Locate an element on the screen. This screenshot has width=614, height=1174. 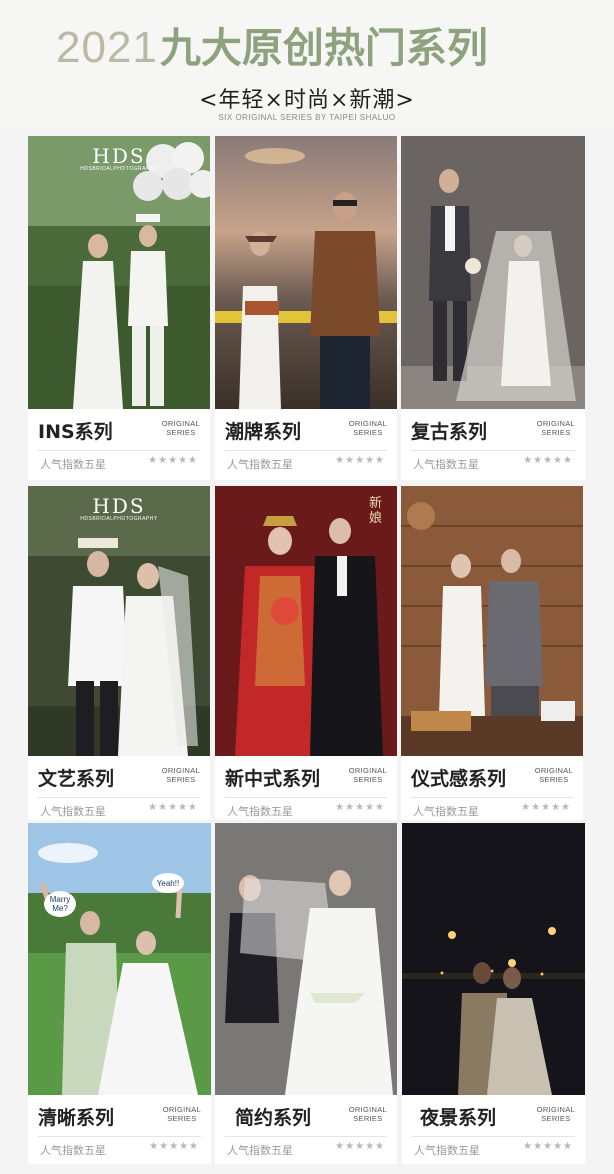
series-name: 简约系列 is located at coordinates (273, 1118).